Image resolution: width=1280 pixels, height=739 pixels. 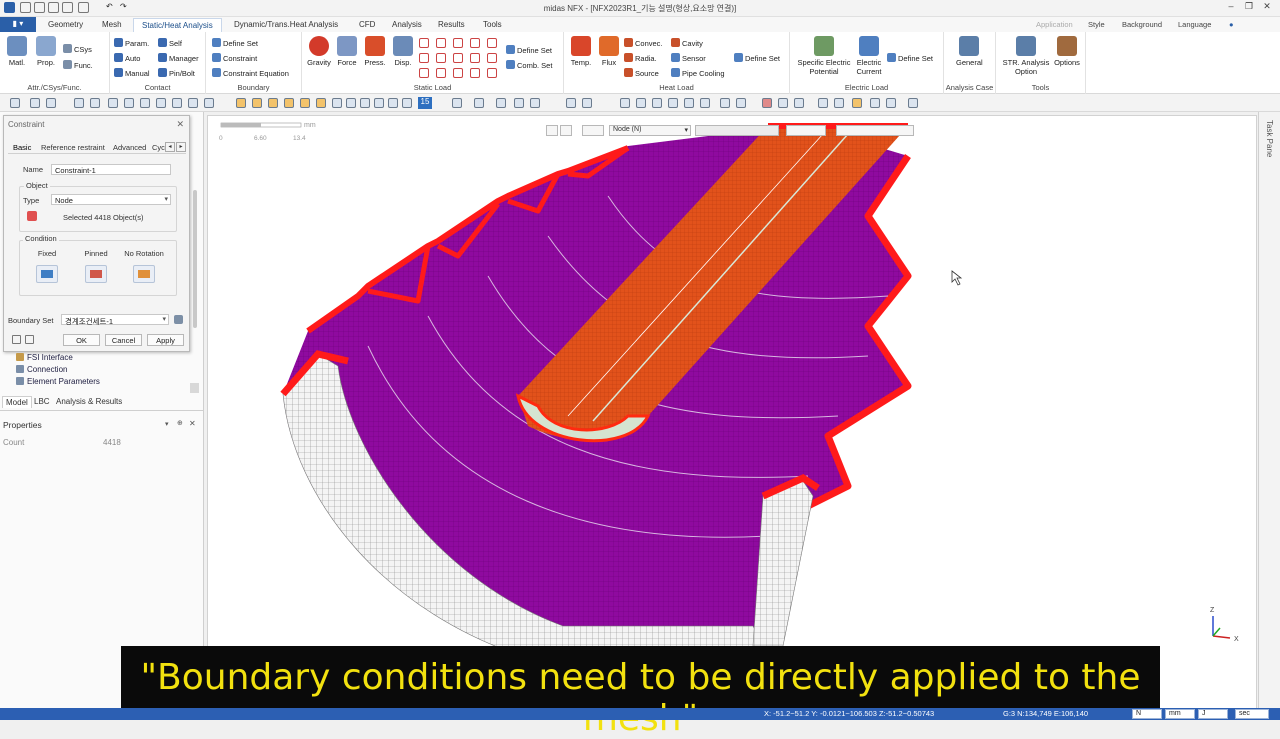 What do you see at coordinates (132, 73) in the screenshot?
I see `contact-manual-button: Manual` at bounding box center [132, 73].